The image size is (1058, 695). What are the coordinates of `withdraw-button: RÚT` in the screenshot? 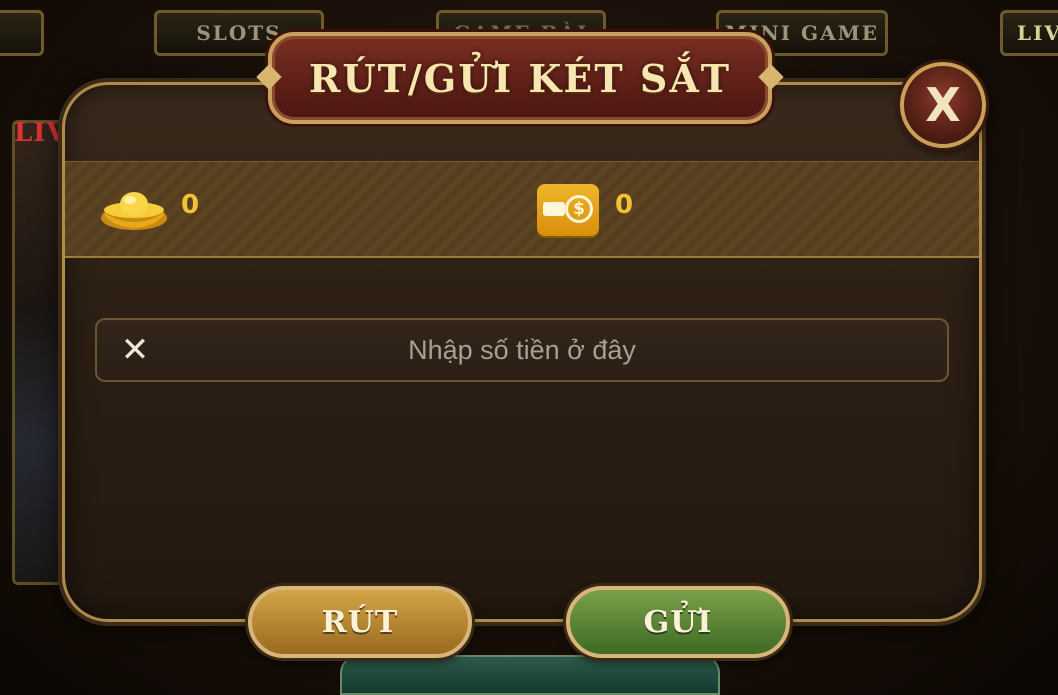 It's located at (360, 622).